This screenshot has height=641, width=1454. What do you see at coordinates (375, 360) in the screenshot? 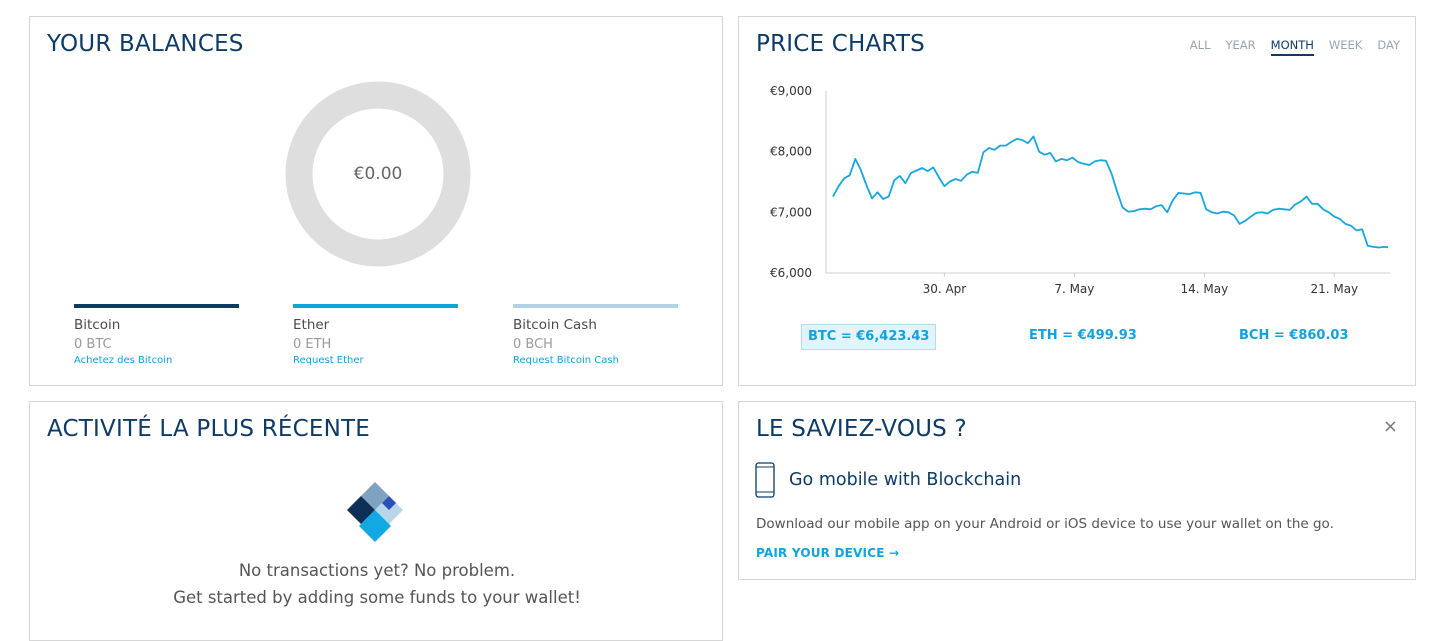
I see `request-ether-link: Request Ether` at bounding box center [375, 360].